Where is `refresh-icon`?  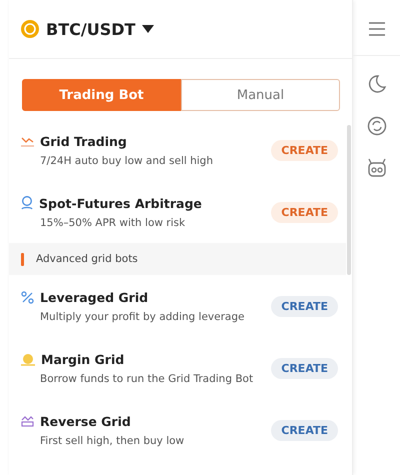
refresh-icon is located at coordinates (376, 126).